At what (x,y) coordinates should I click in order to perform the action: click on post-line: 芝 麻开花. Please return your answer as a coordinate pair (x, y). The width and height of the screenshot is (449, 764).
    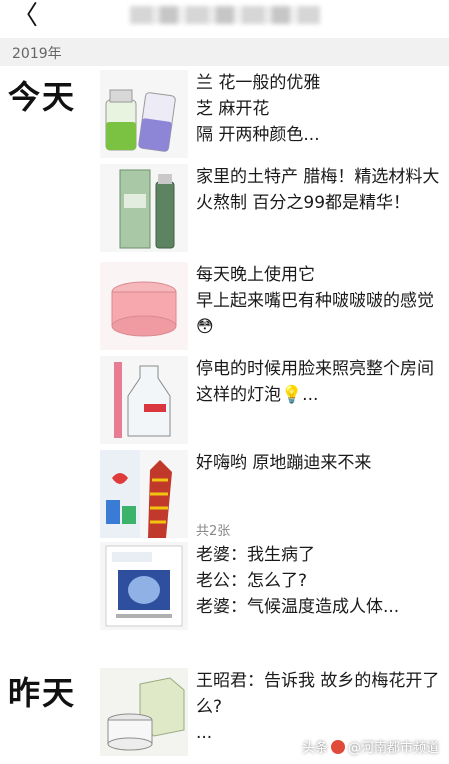
    Looking at the image, I should click on (233, 109).